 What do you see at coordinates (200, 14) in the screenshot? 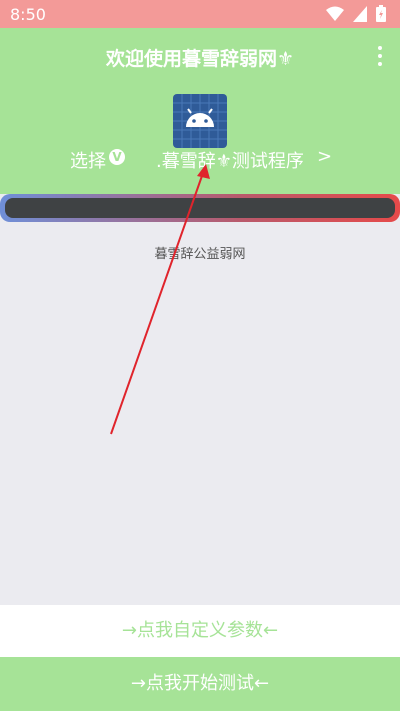
I see `status-bar: 8:50` at bounding box center [200, 14].